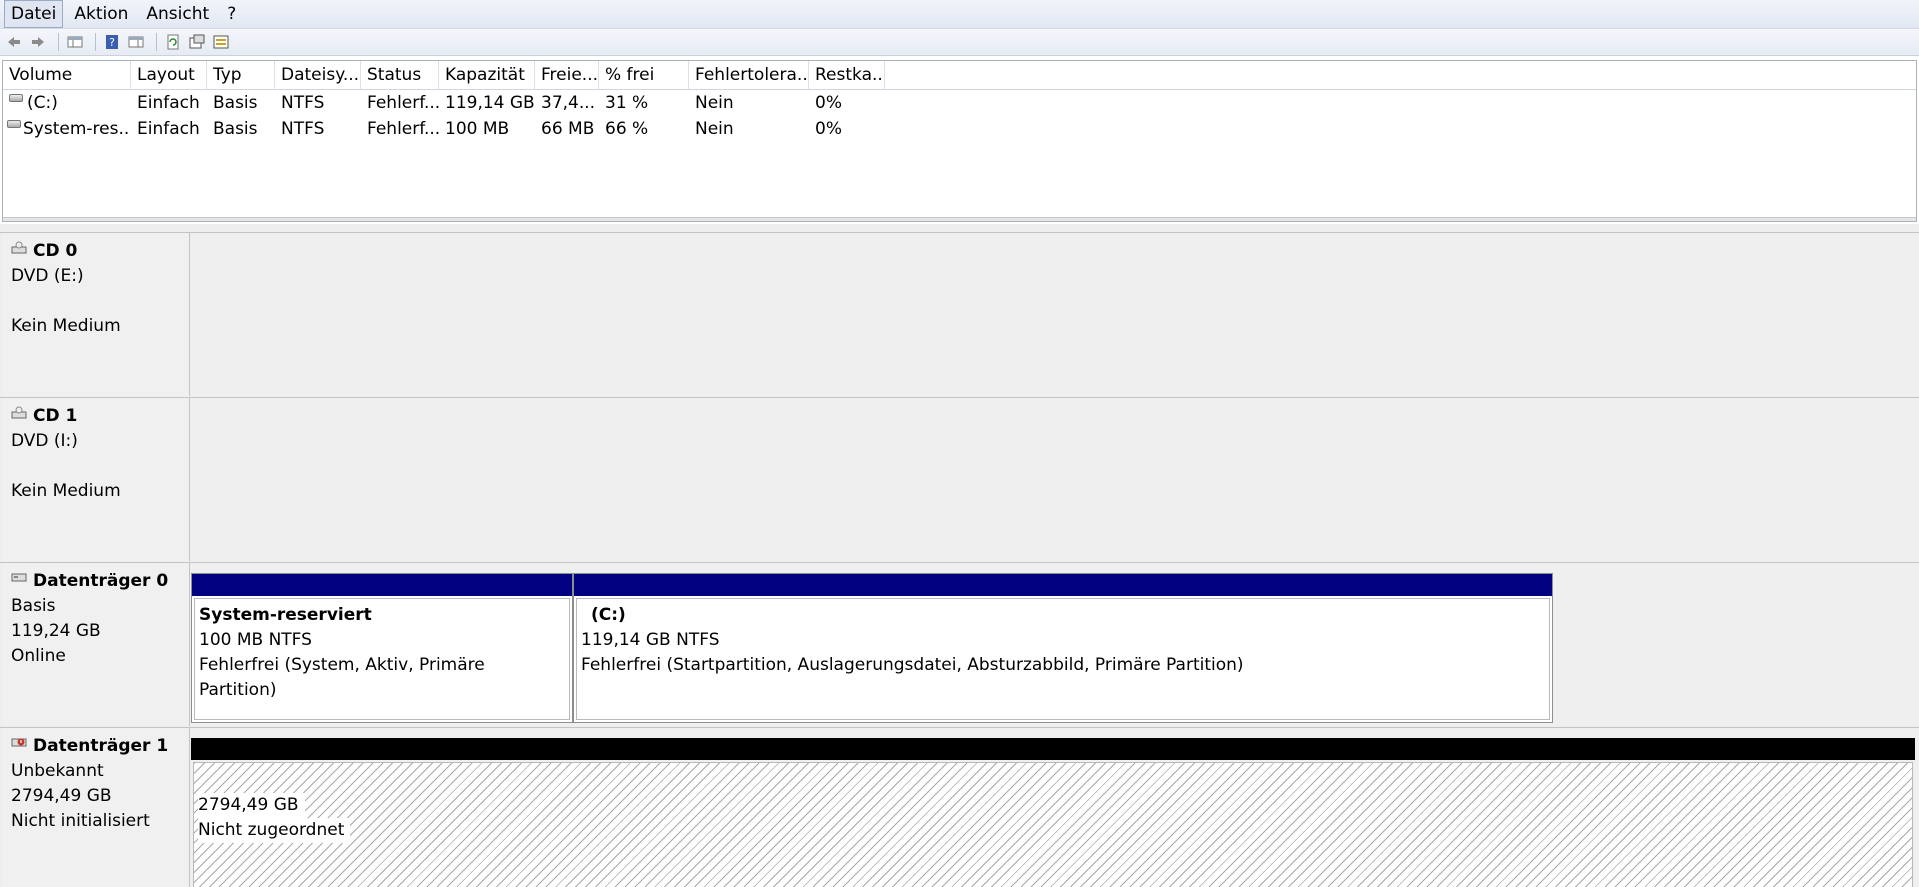  I want to click on col-header-kapazitaet: Kapazität, so click(487, 75).